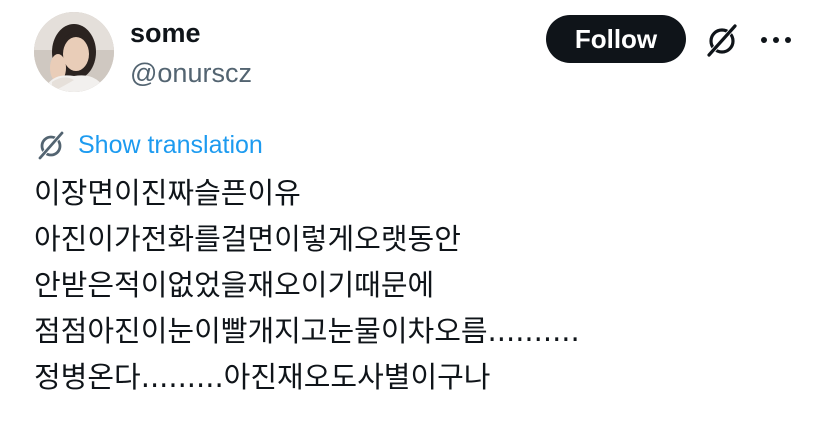 The height and width of the screenshot is (426, 828). What do you see at coordinates (616, 39) in the screenshot?
I see `follow-button: Follow` at bounding box center [616, 39].